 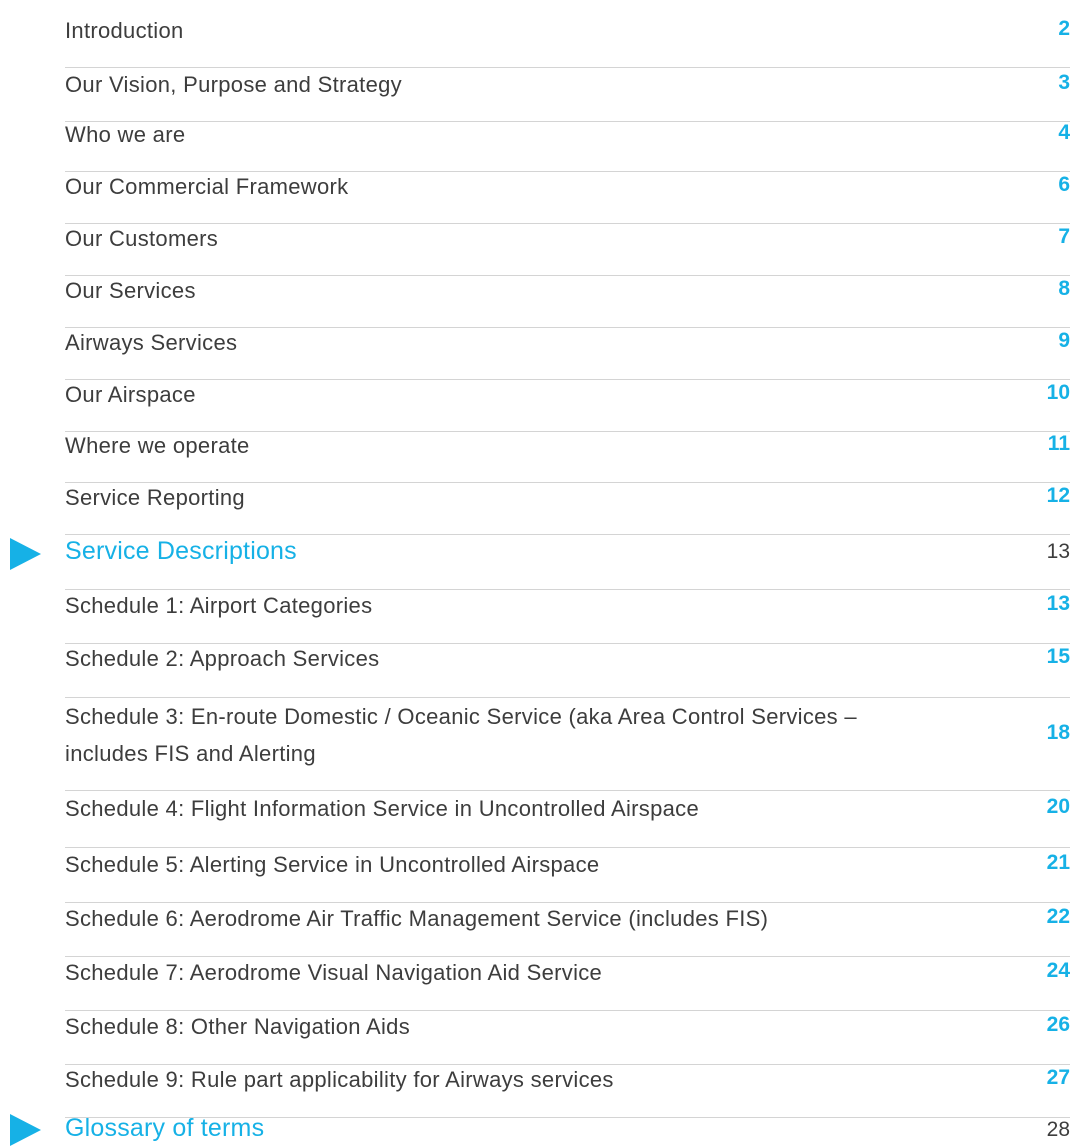 I want to click on toc-entry-page: 15, so click(x=1058, y=656).